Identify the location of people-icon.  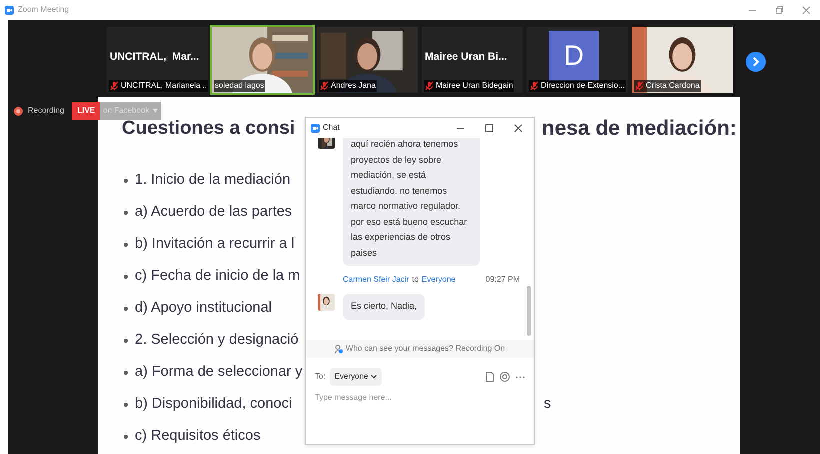
(338, 349).